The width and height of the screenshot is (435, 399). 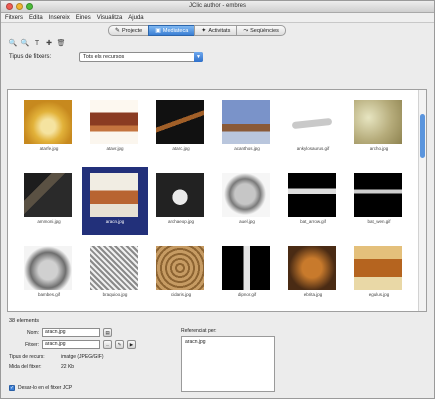 What do you see at coordinates (228, 342) in the screenshot?
I see `reference-item: aracn.jpg` at bounding box center [228, 342].